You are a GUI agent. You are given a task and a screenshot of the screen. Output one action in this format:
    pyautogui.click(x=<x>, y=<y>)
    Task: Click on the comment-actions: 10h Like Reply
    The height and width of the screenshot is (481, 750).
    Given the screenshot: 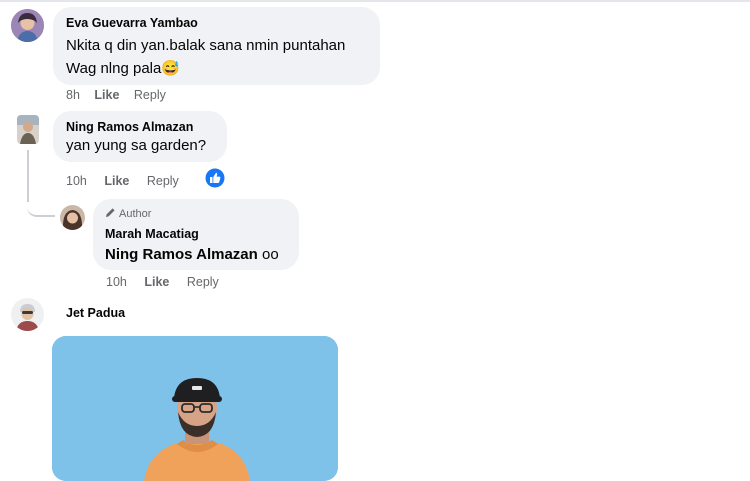 What is the action you would take?
    pyautogui.click(x=122, y=181)
    